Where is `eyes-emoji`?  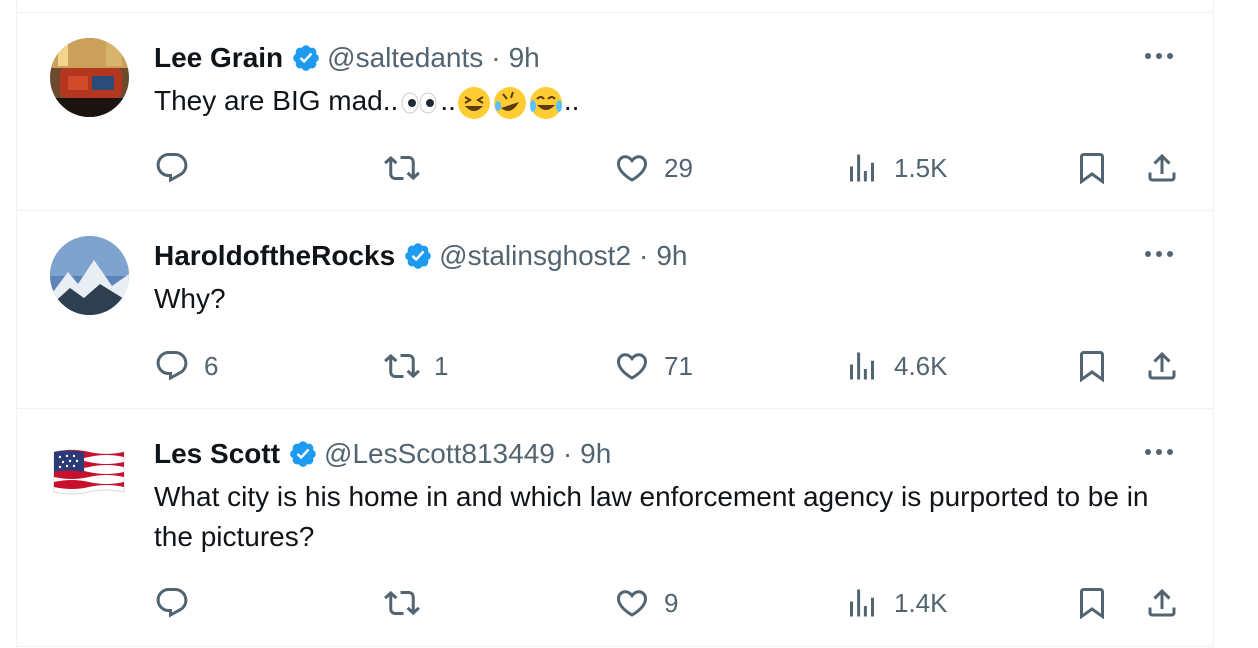
eyes-emoji is located at coordinates (419, 103).